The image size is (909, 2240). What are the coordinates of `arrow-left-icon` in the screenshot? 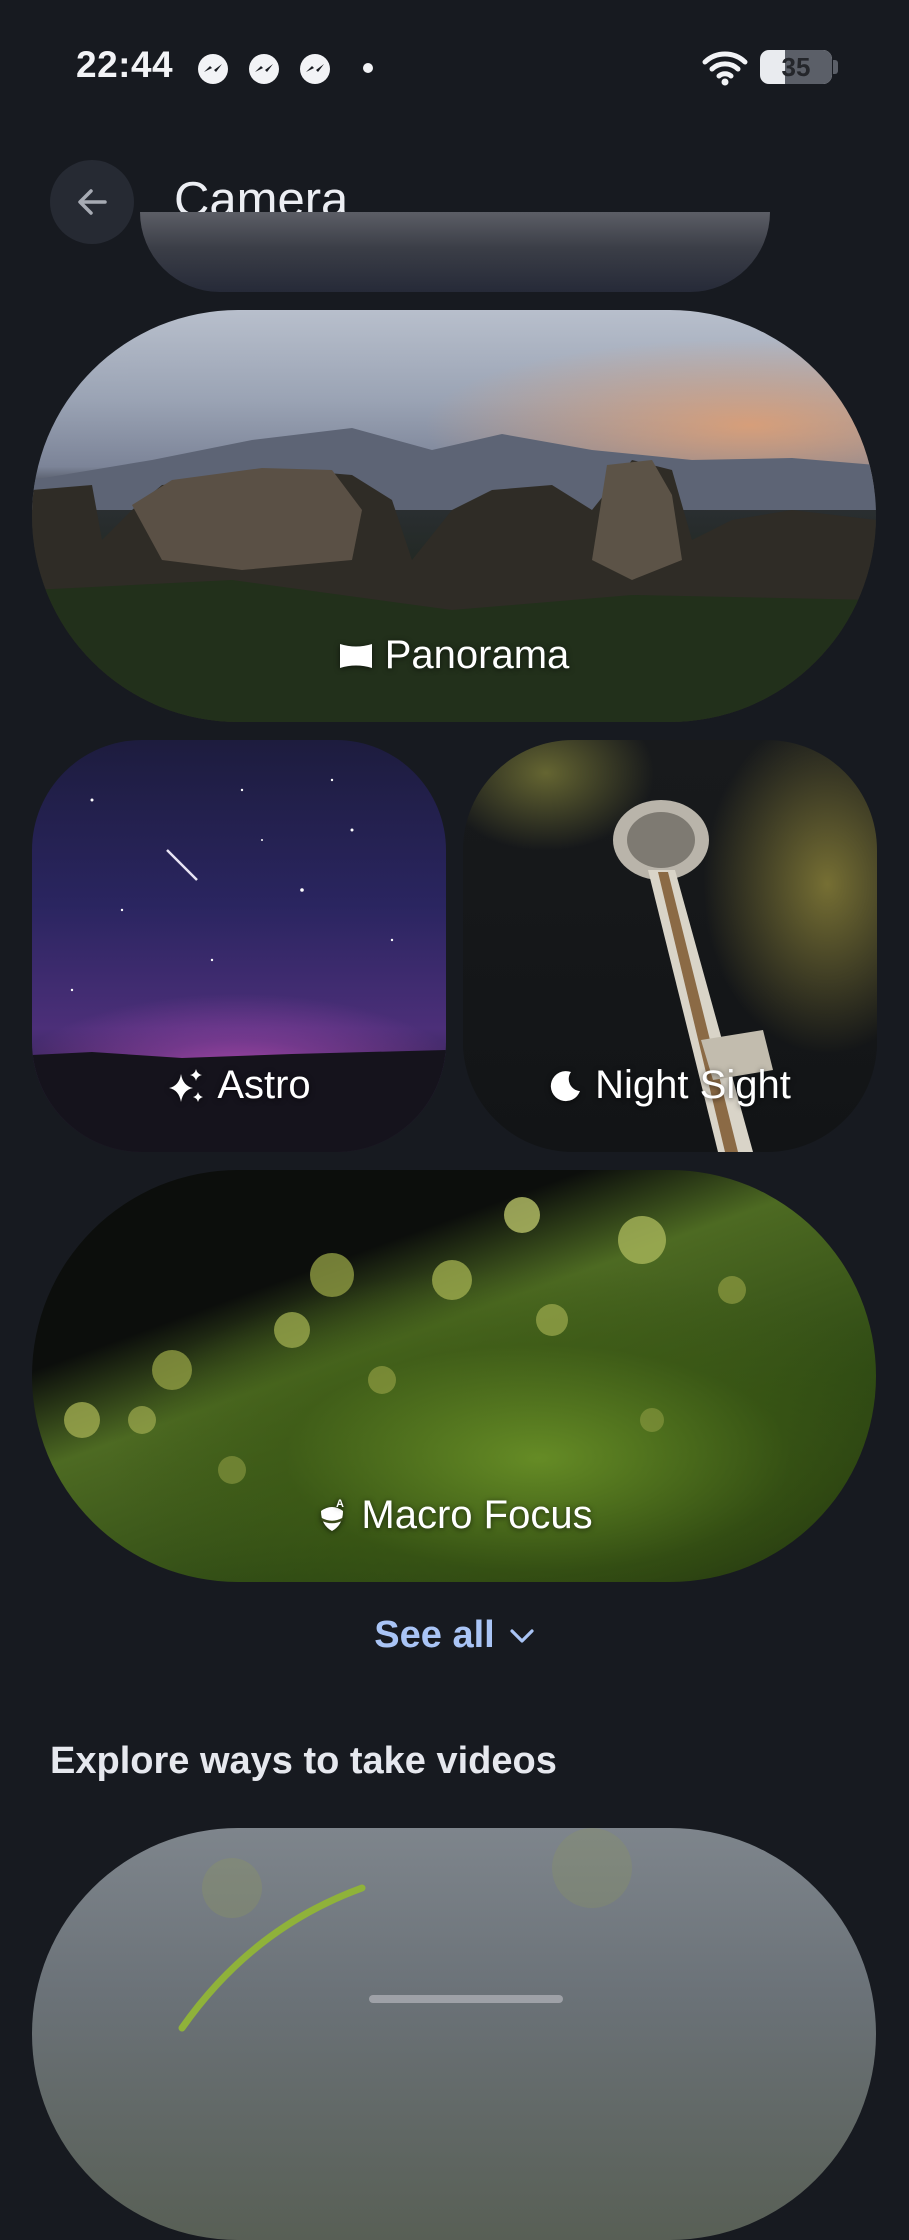 It's located at (92, 202).